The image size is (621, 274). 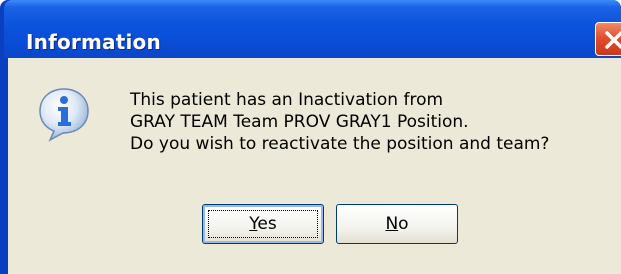 I want to click on no-button: No, so click(x=397, y=224).